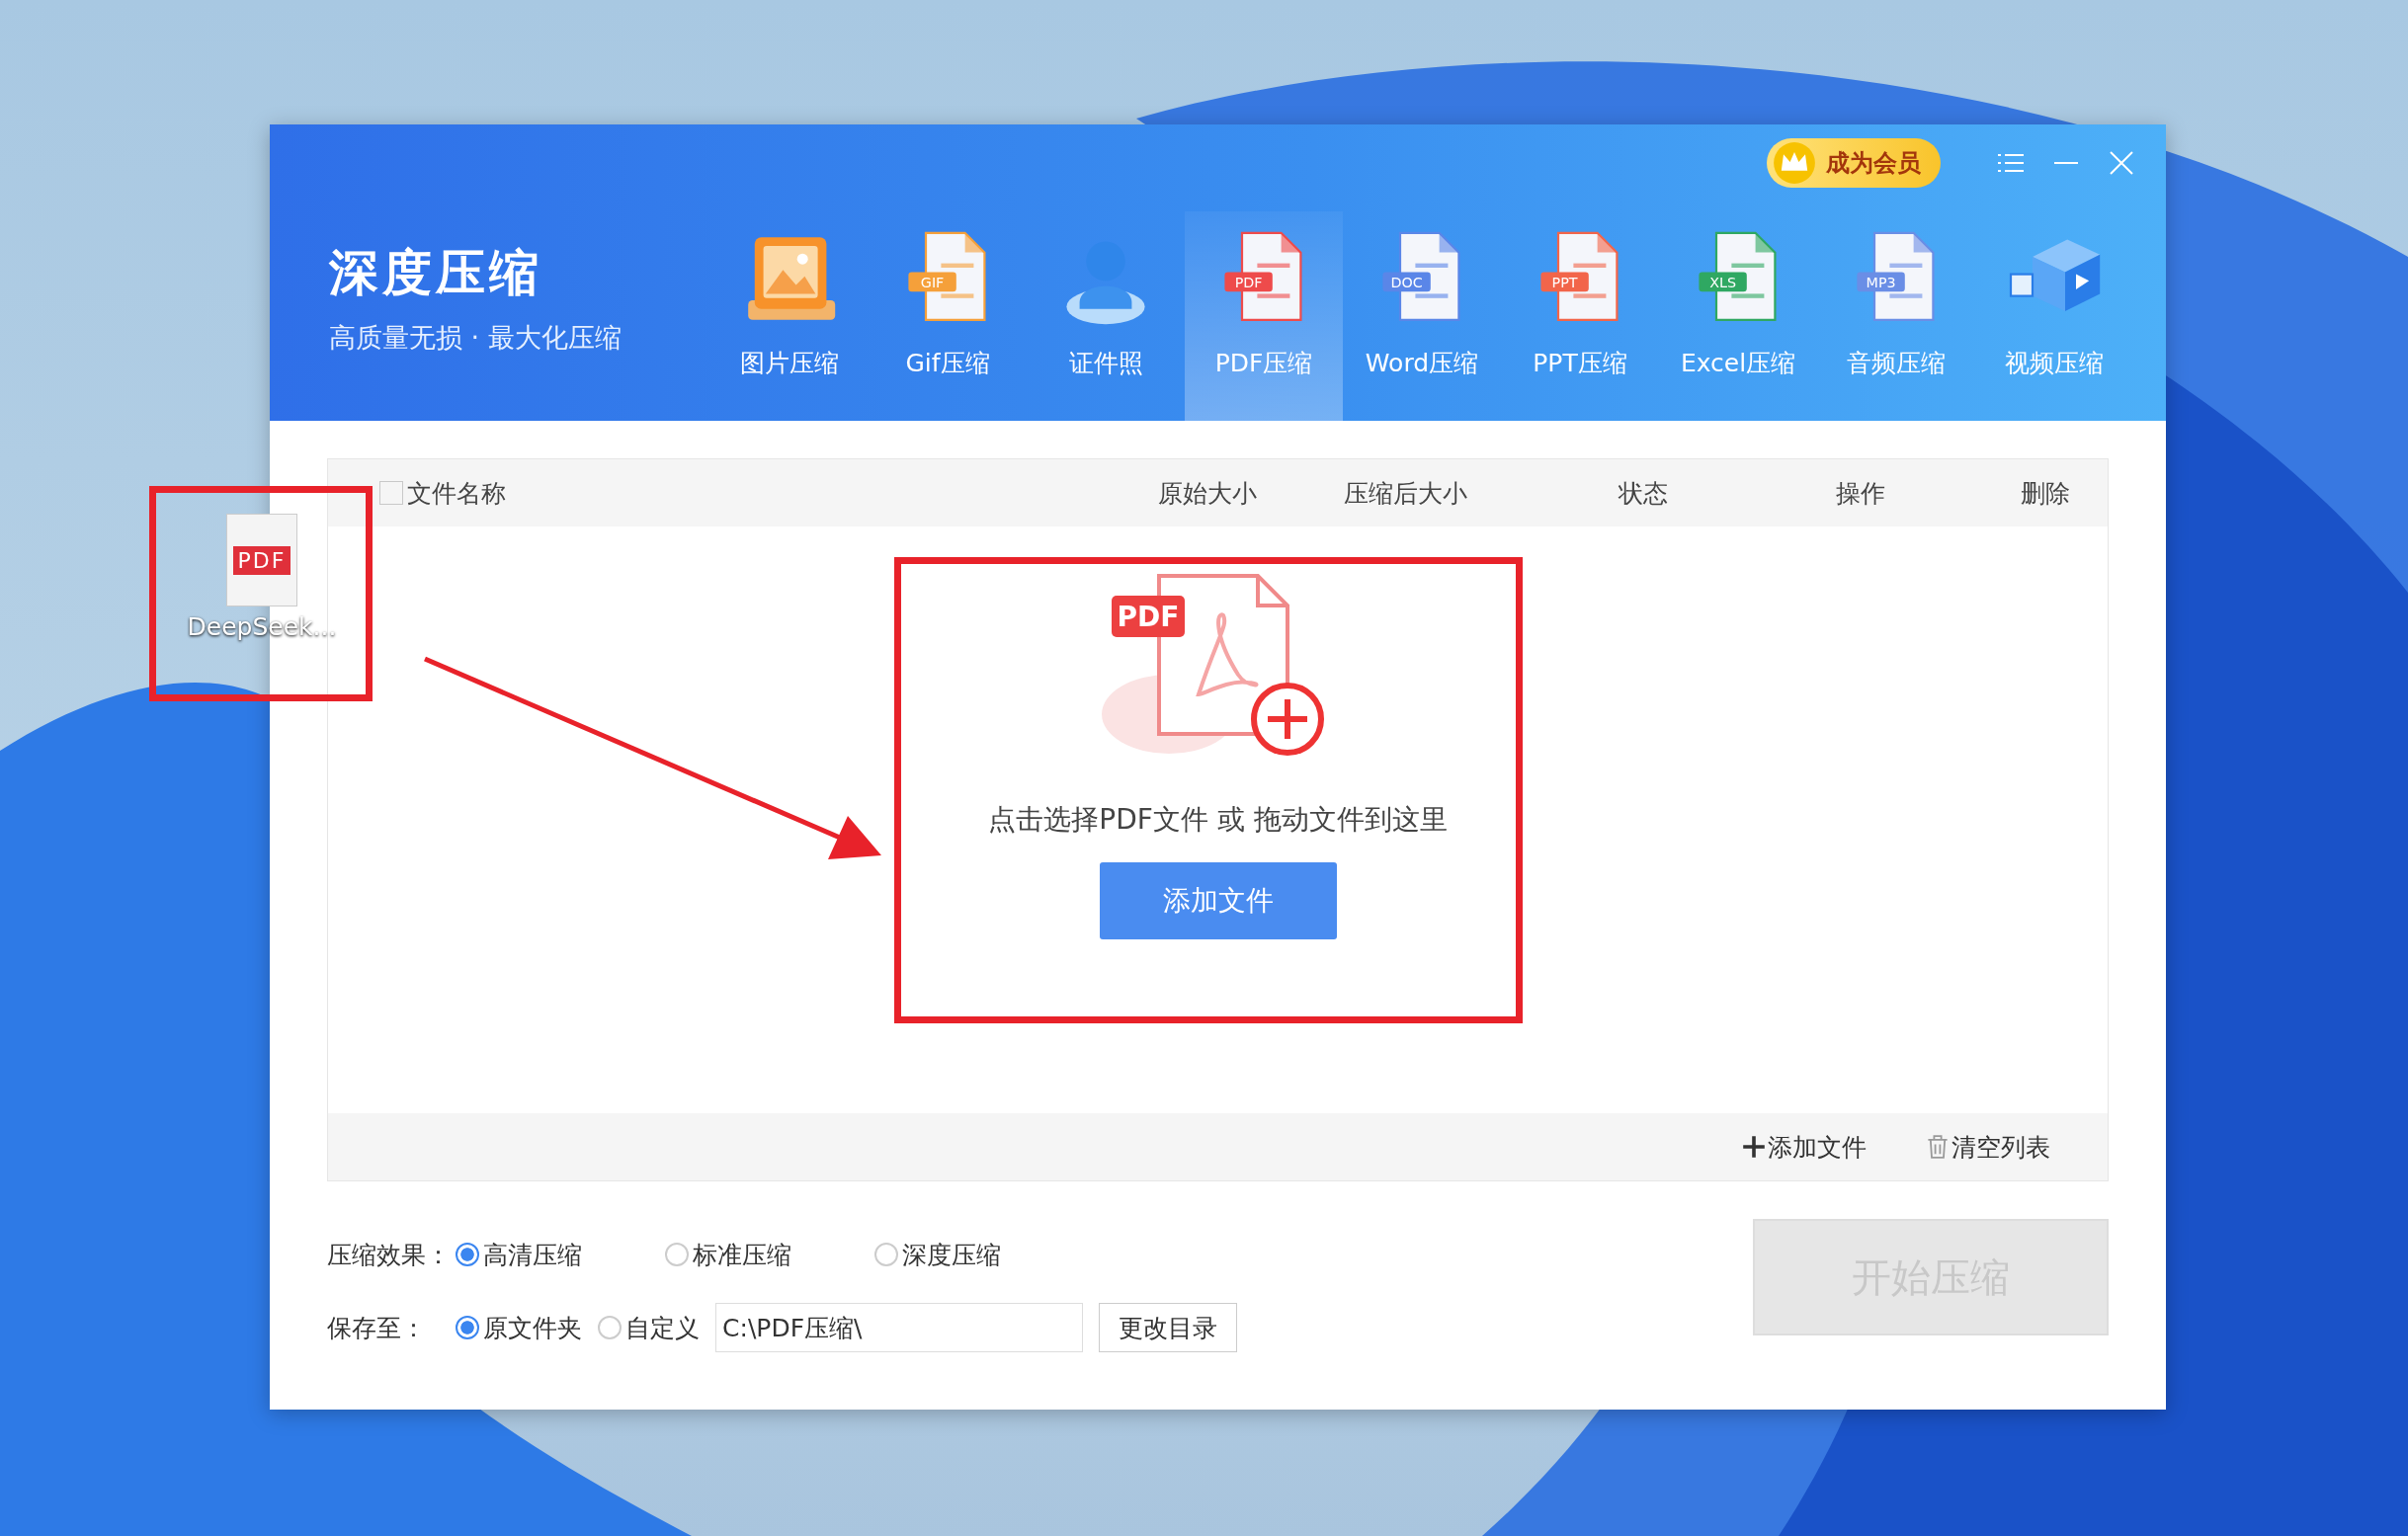 This screenshot has width=2408, height=1536. I want to click on category-tab: PDF PDF压缩, so click(1264, 316).